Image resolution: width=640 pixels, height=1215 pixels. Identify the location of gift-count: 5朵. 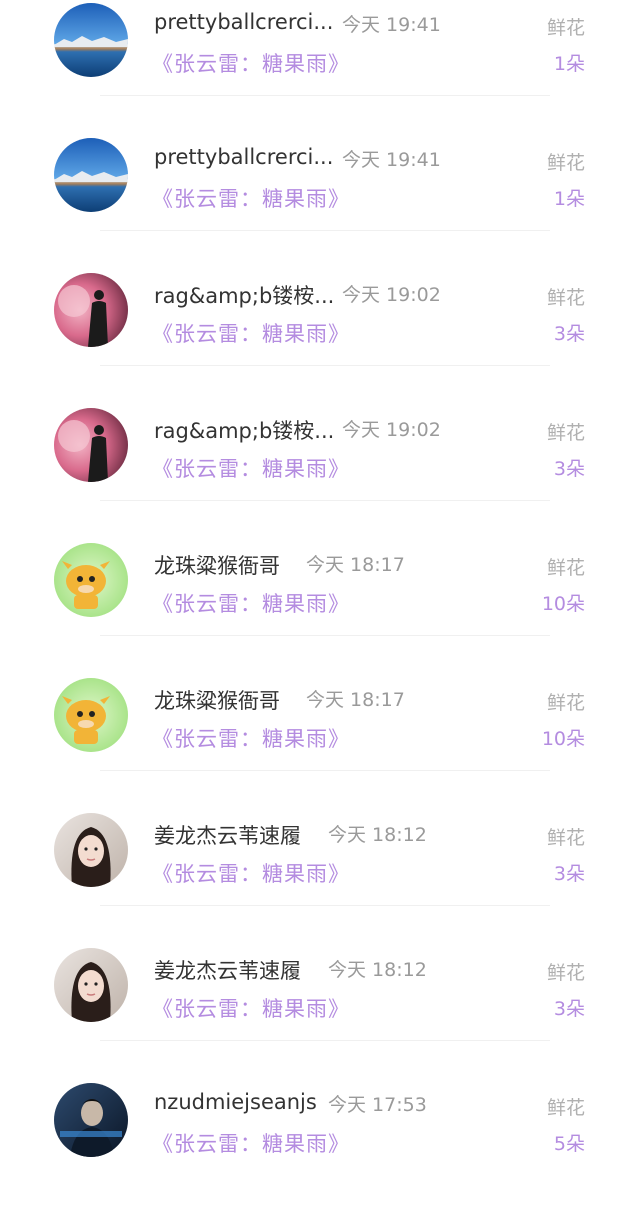
(569, 1144).